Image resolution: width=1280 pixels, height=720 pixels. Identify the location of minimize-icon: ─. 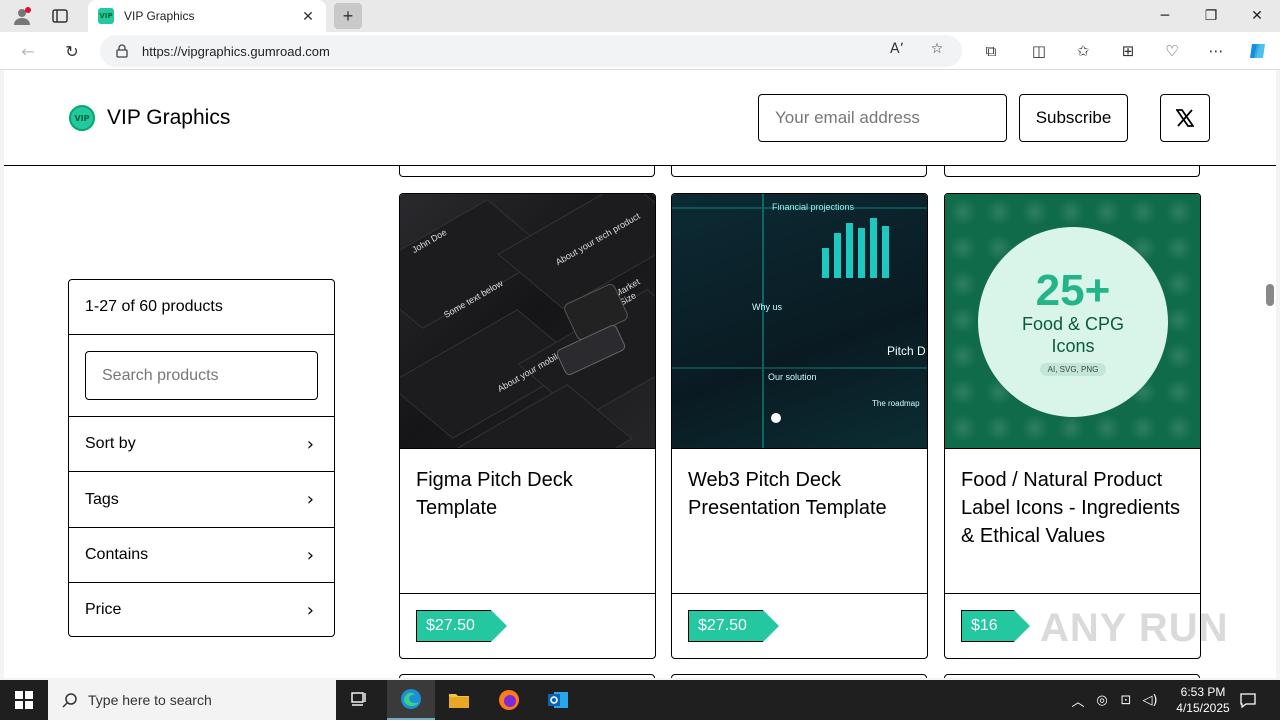
(1165, 16).